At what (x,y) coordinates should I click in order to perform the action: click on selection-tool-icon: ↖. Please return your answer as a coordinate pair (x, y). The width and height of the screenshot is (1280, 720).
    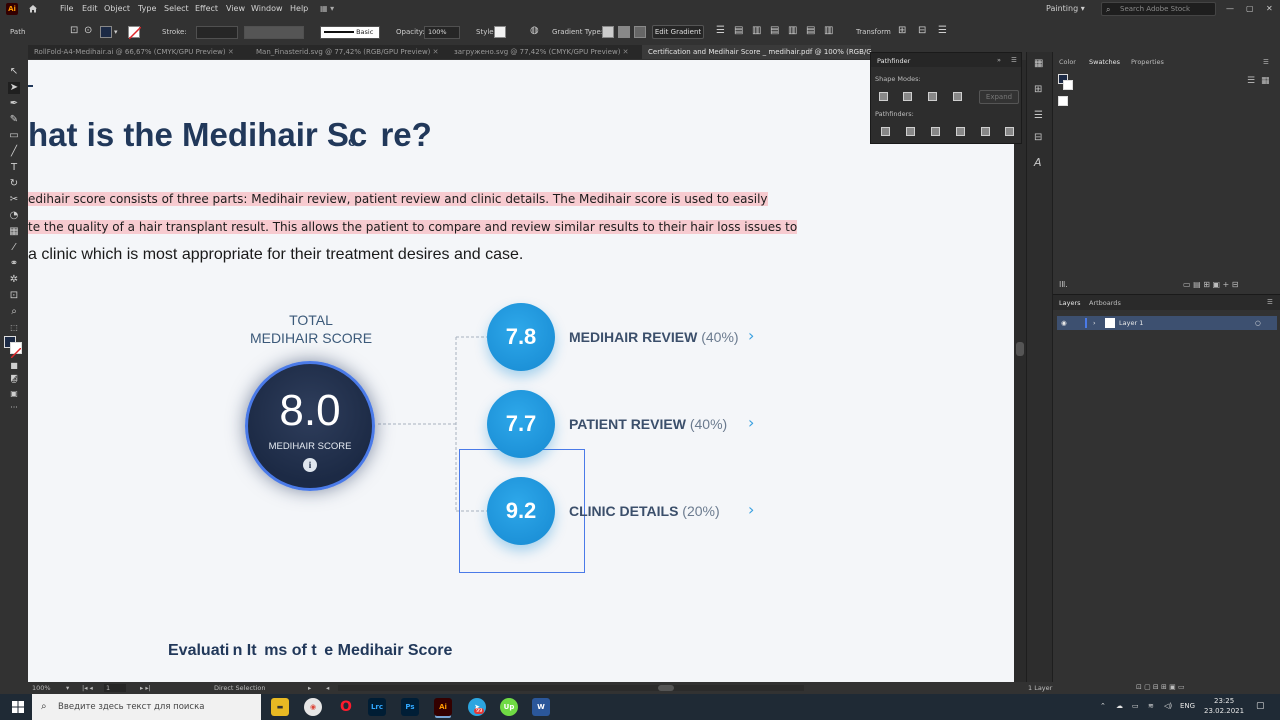
    Looking at the image, I should click on (14, 72).